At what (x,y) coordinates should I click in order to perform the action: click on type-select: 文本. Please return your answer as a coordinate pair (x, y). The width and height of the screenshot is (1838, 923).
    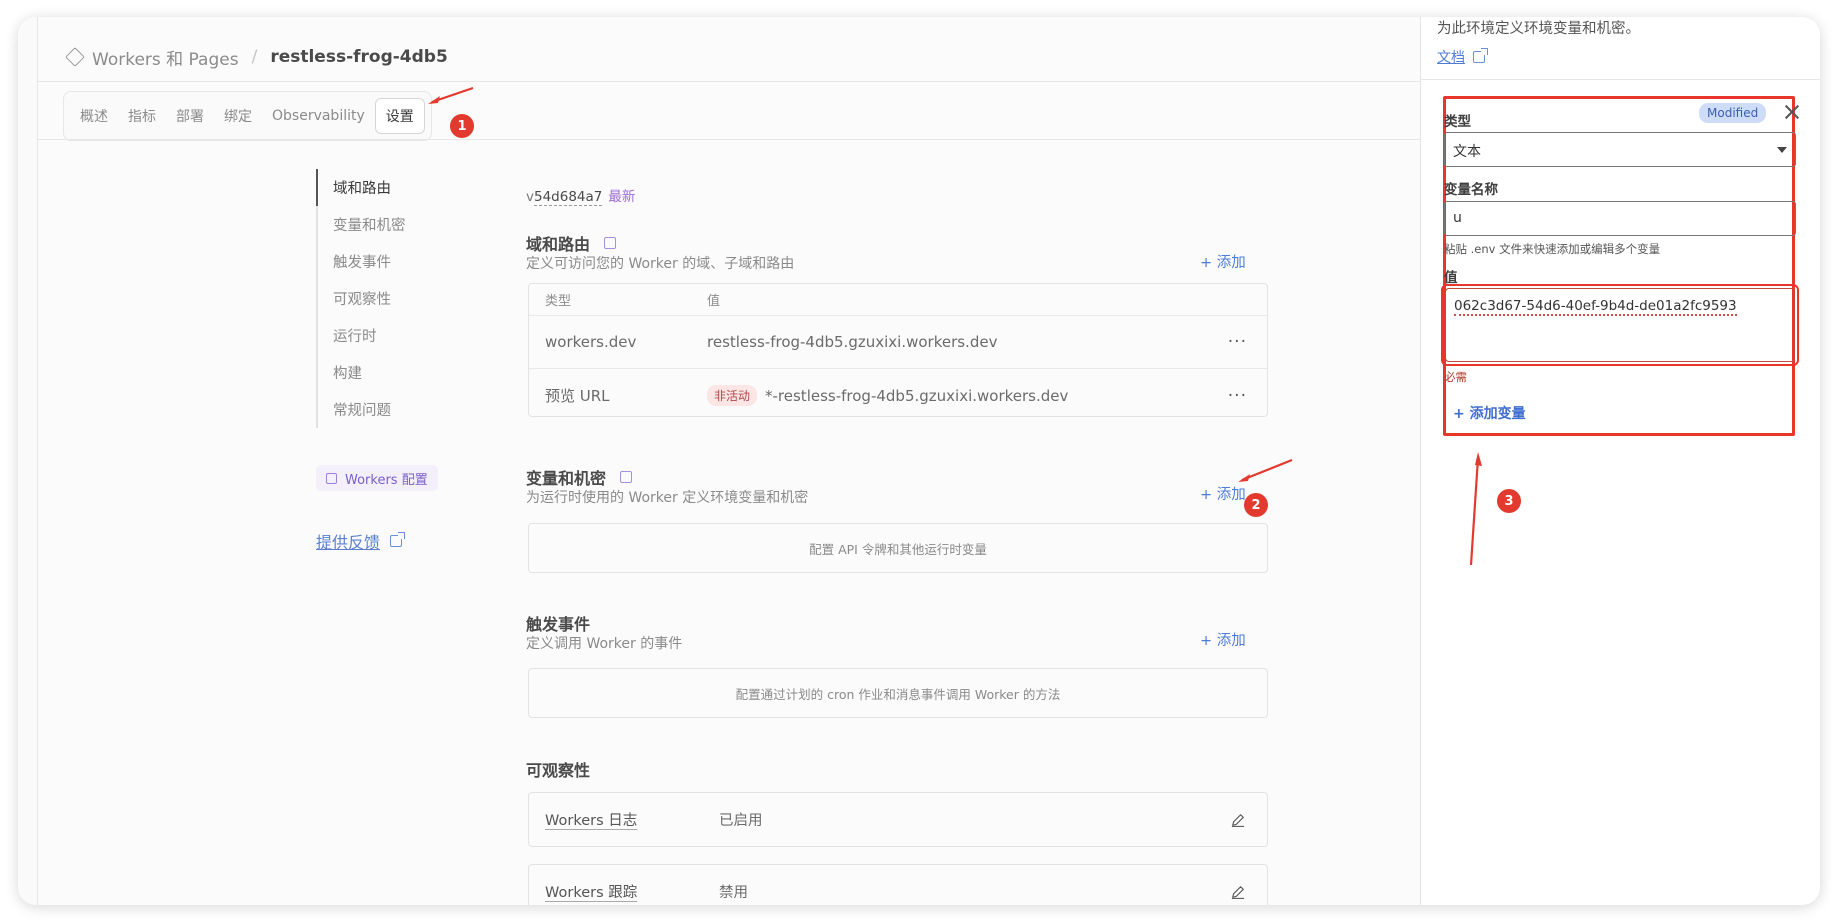
    Looking at the image, I should click on (1620, 149).